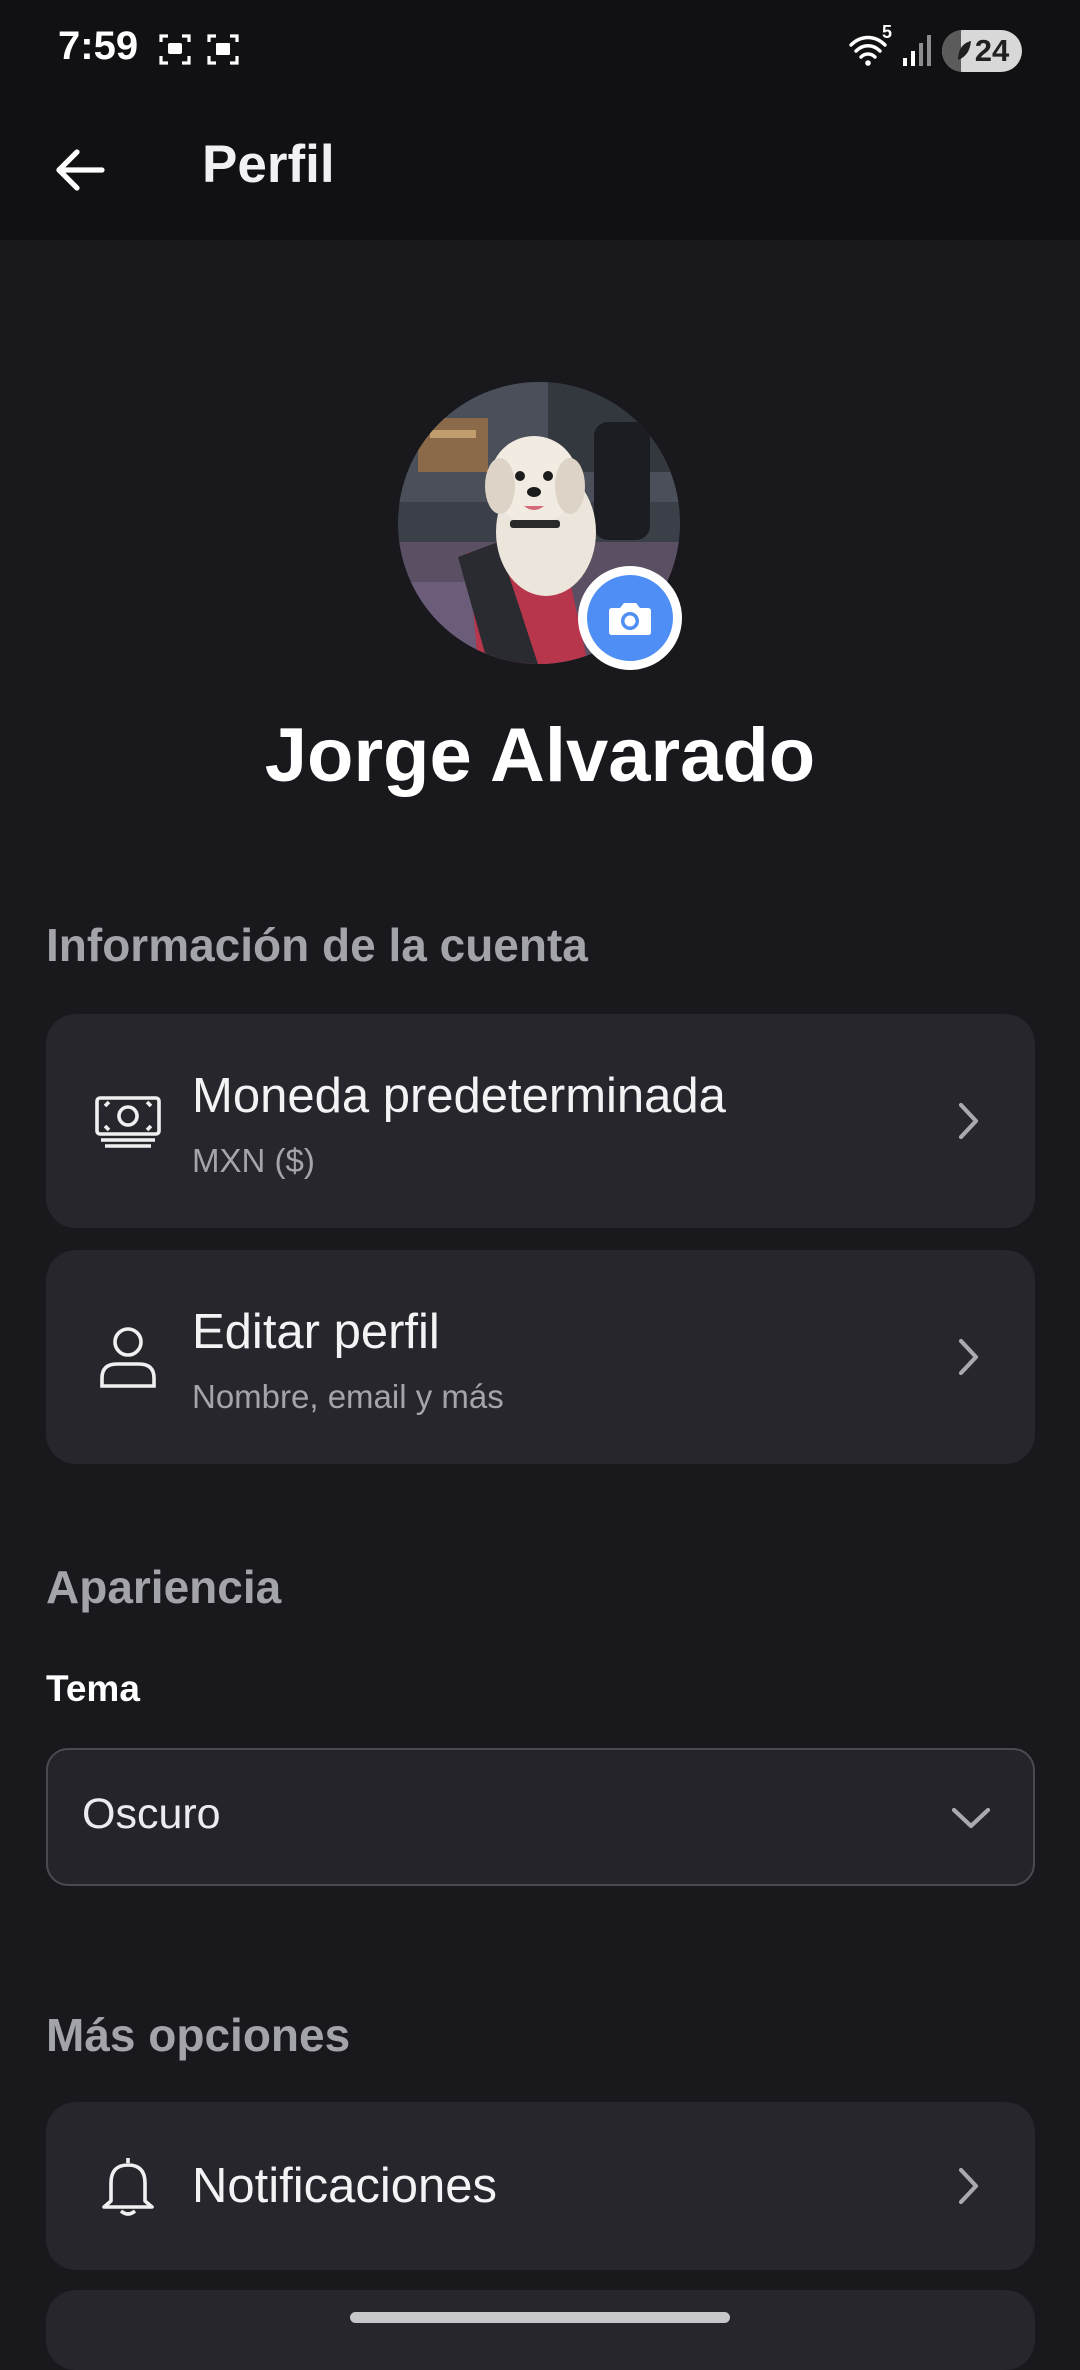 The width and height of the screenshot is (1080, 2370). I want to click on theme-select-value: Oscuro, so click(151, 1814).